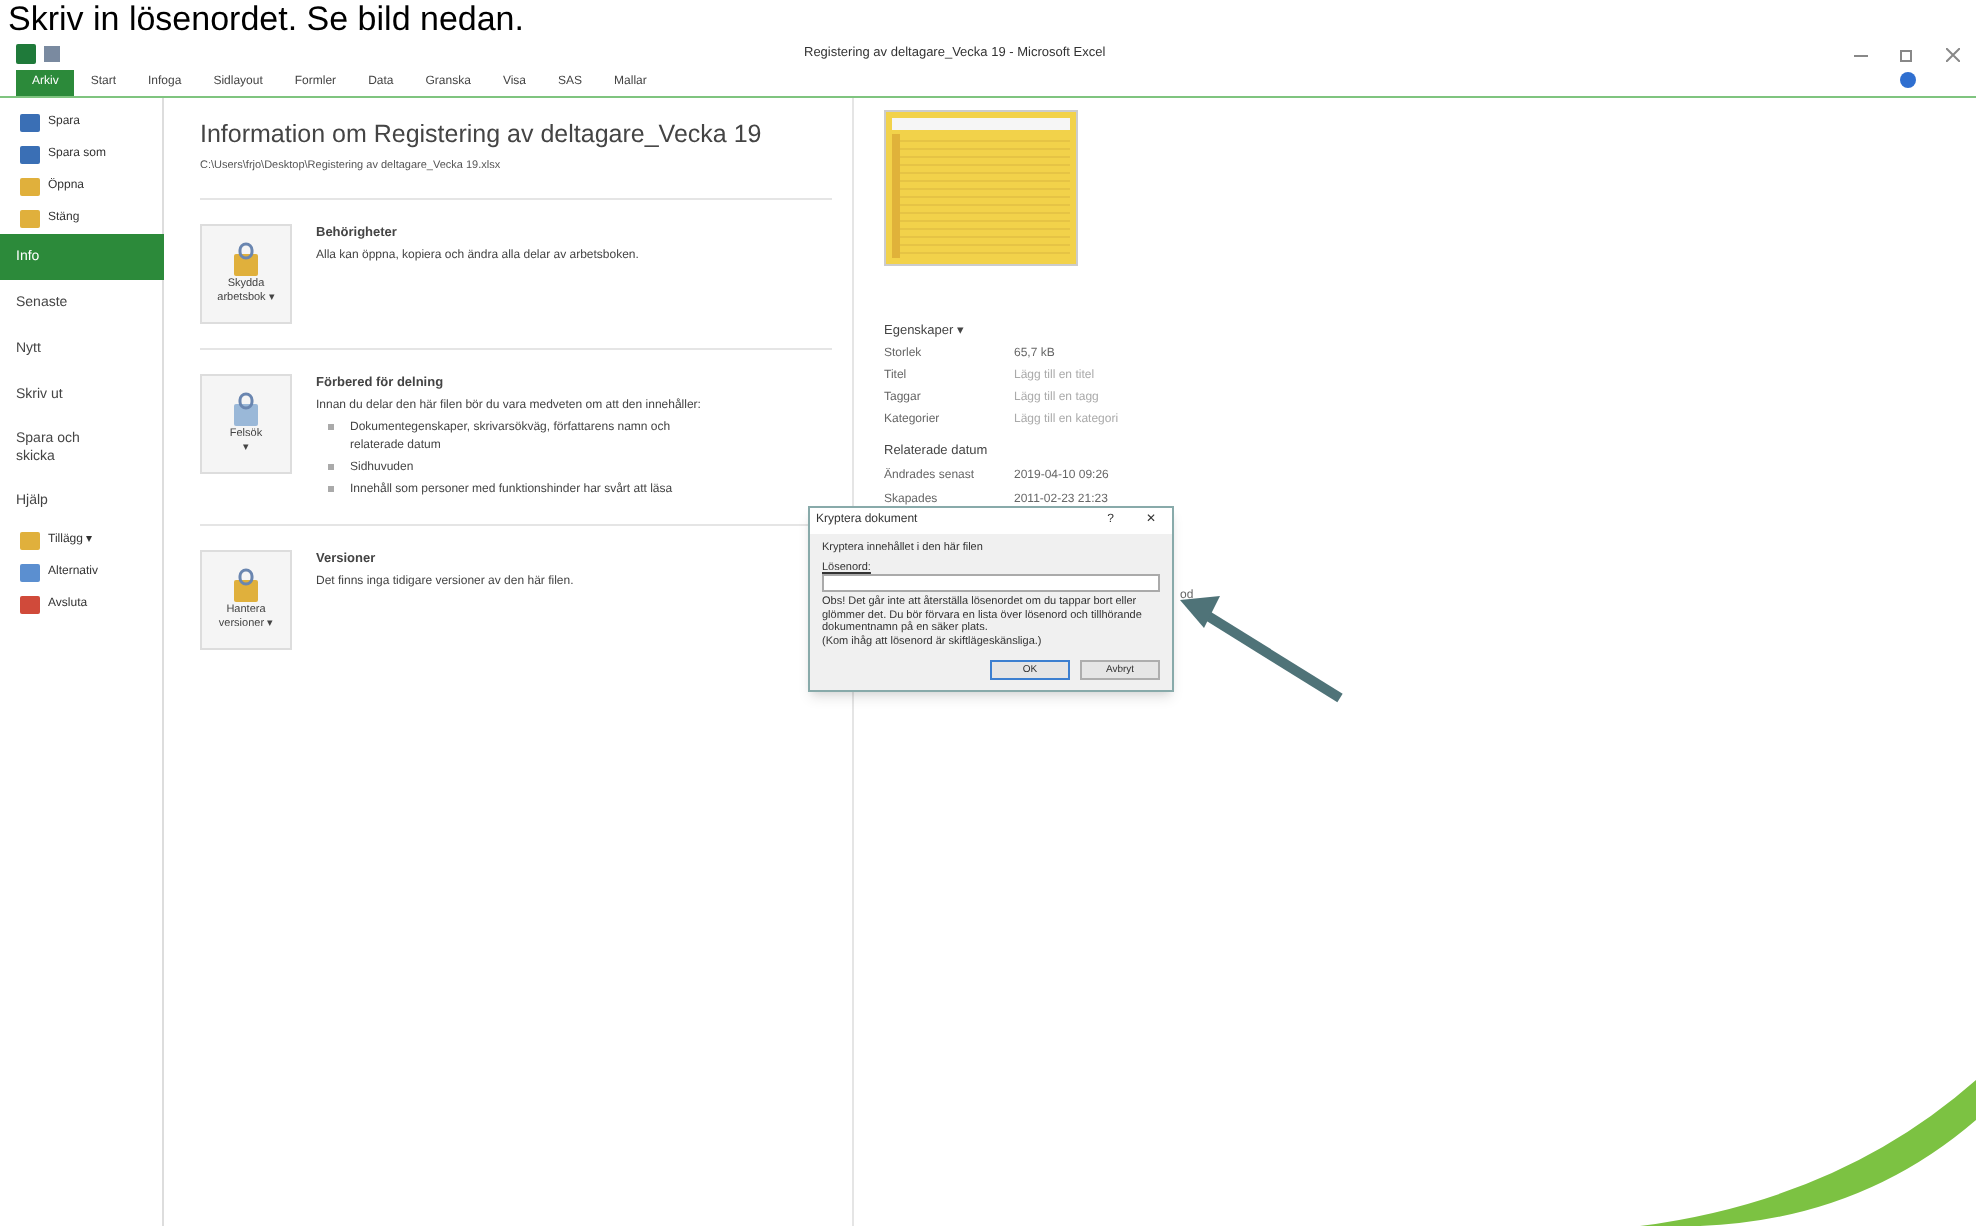  What do you see at coordinates (1953, 54) in the screenshot?
I see `close-icon` at bounding box center [1953, 54].